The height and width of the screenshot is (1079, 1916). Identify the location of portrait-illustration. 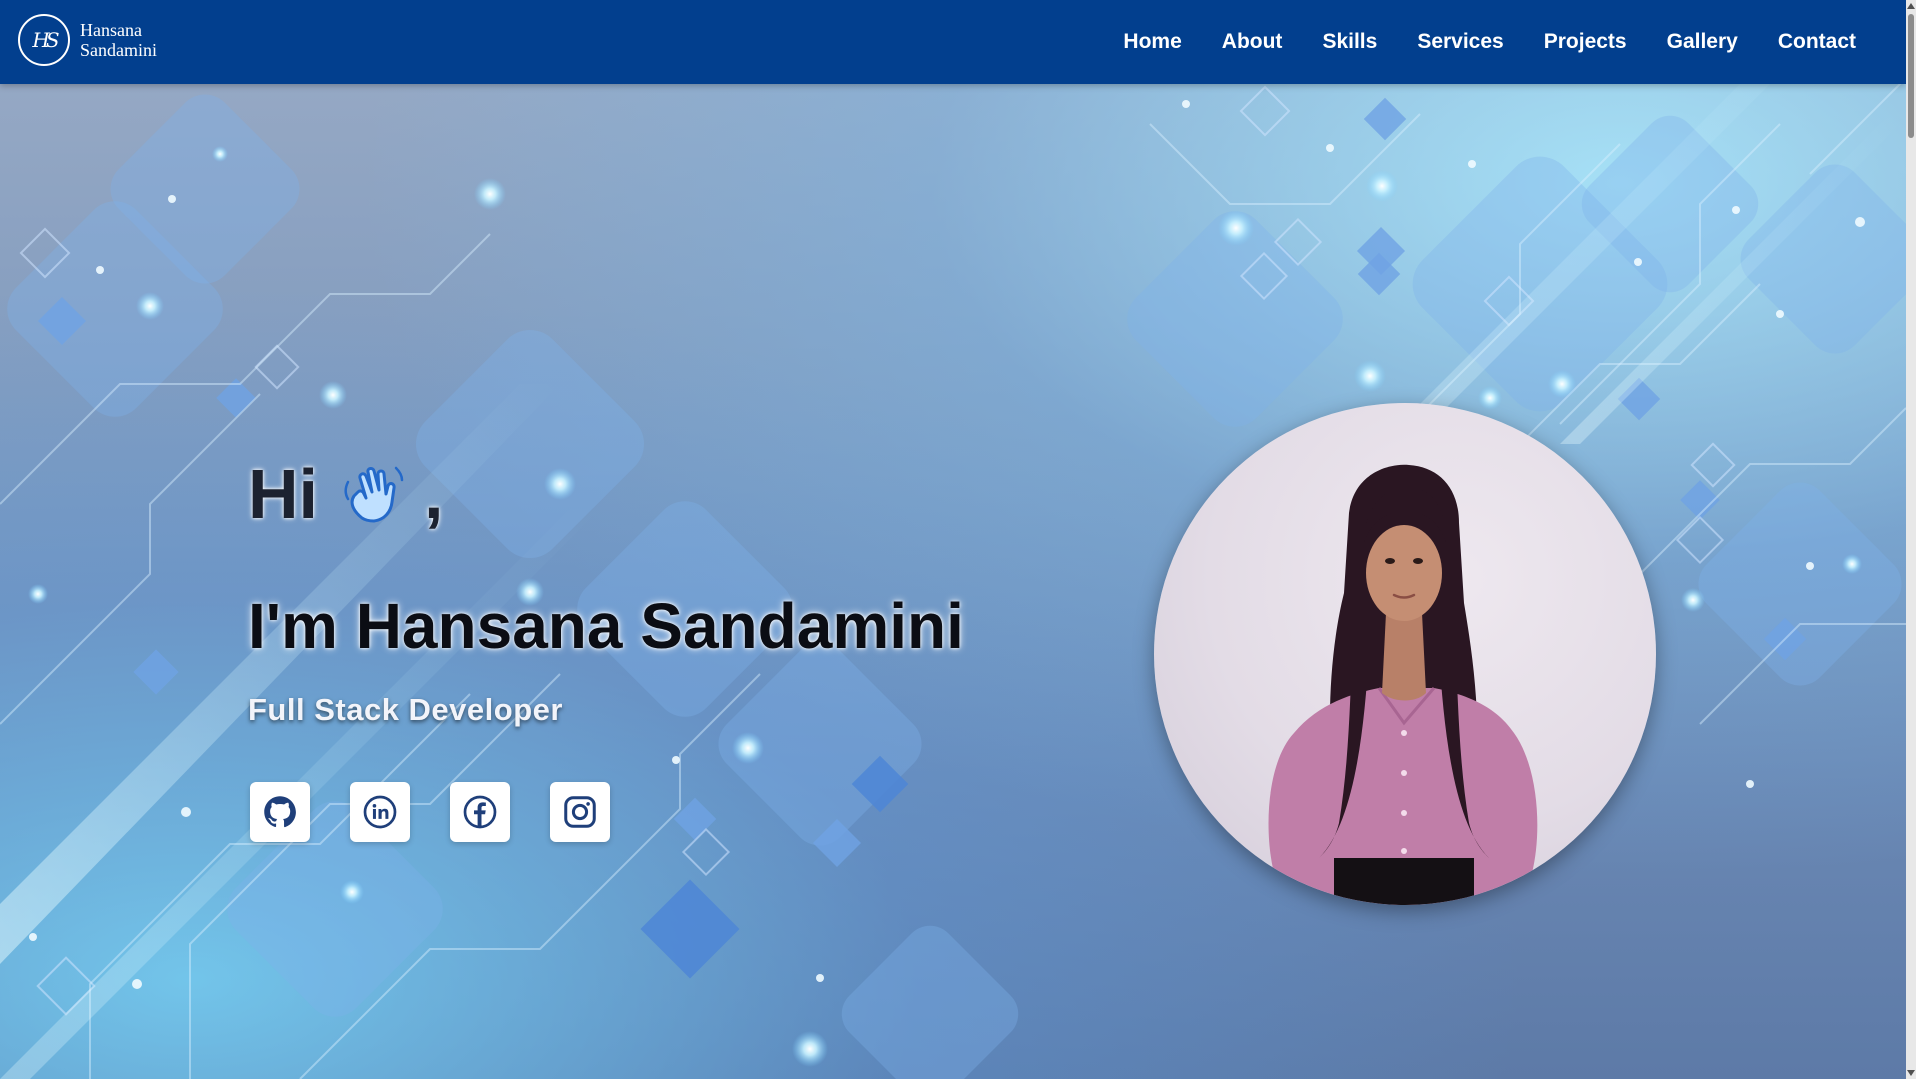
(1403, 684).